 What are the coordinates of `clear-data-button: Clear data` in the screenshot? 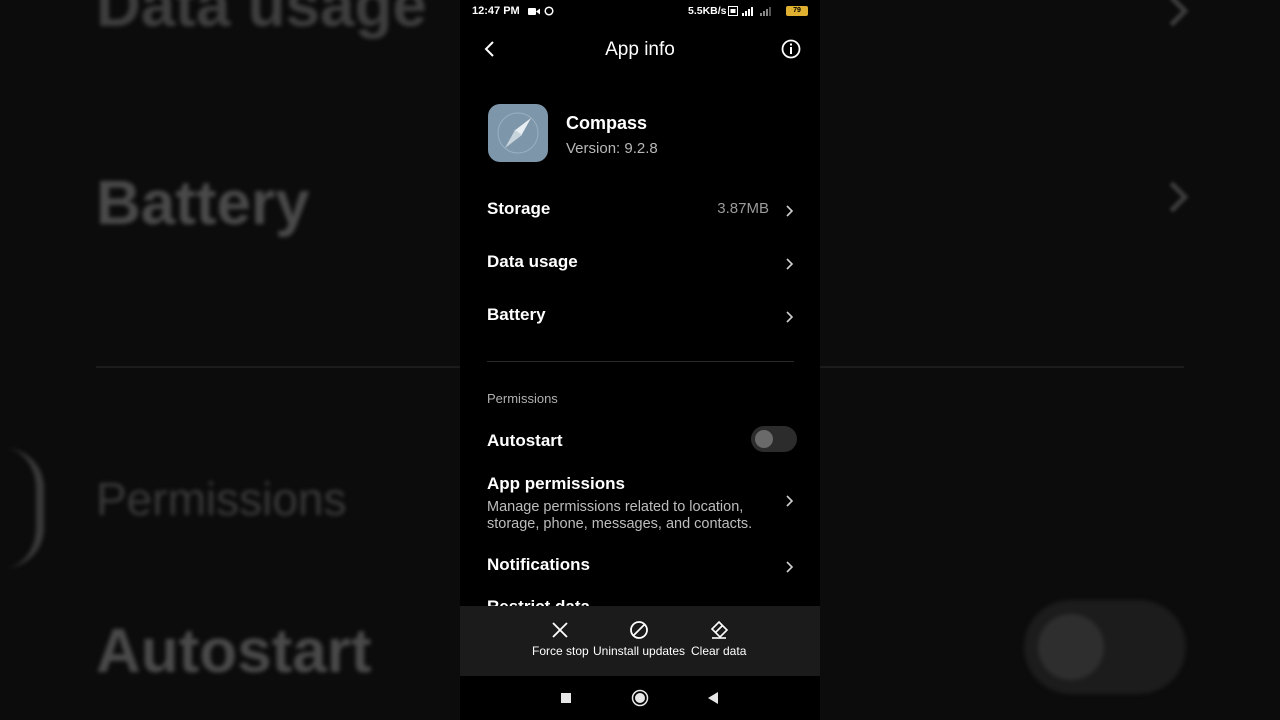 It's located at (718, 639).